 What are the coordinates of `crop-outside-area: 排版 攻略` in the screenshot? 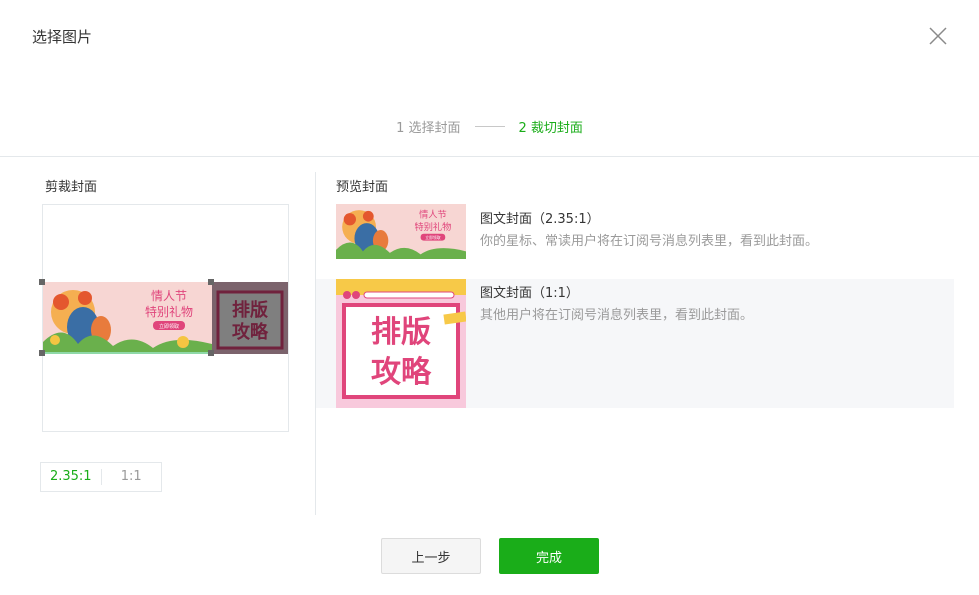 It's located at (250, 318).